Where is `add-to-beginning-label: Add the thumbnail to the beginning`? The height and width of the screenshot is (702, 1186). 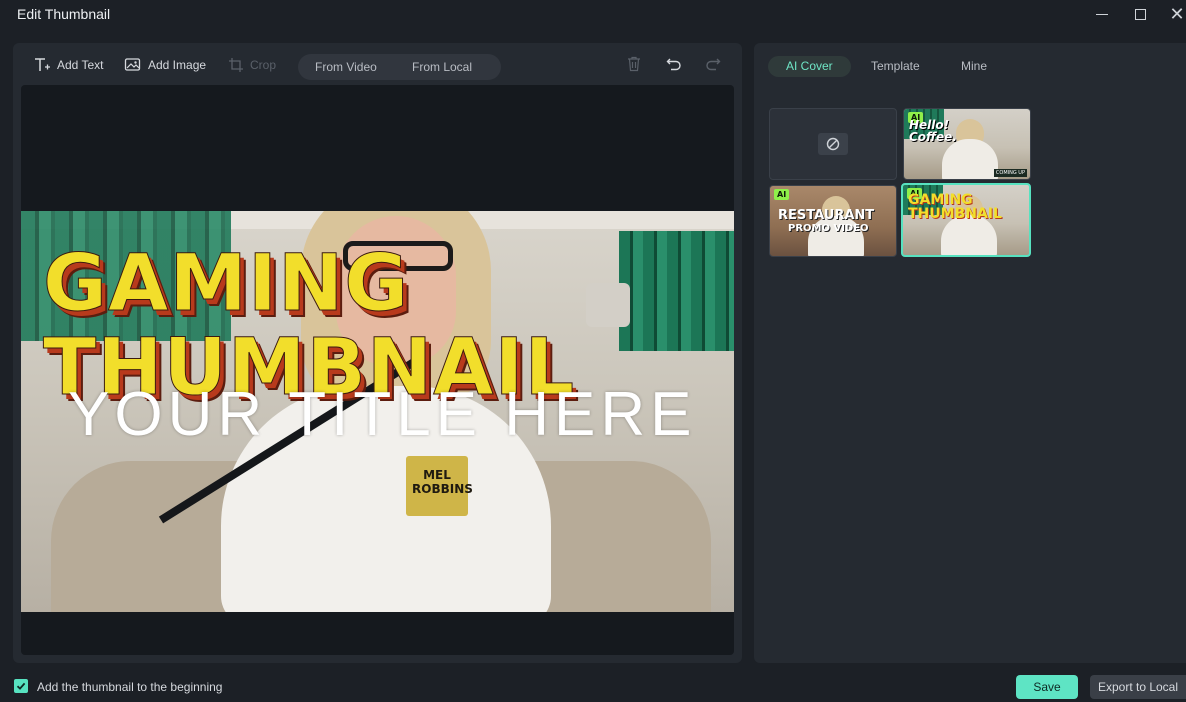 add-to-beginning-label: Add the thumbnail to the beginning is located at coordinates (130, 687).